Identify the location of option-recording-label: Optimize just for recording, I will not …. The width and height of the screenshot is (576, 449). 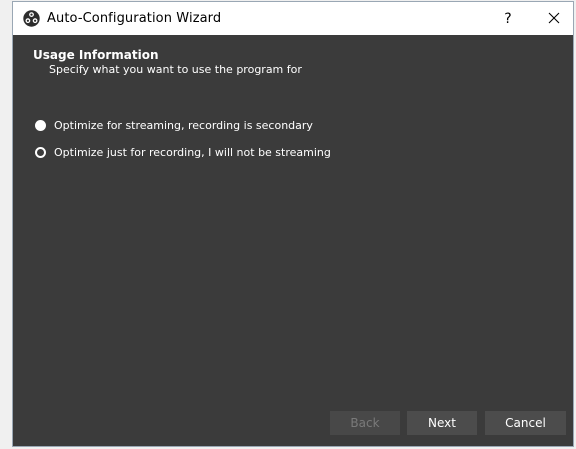
(192, 152).